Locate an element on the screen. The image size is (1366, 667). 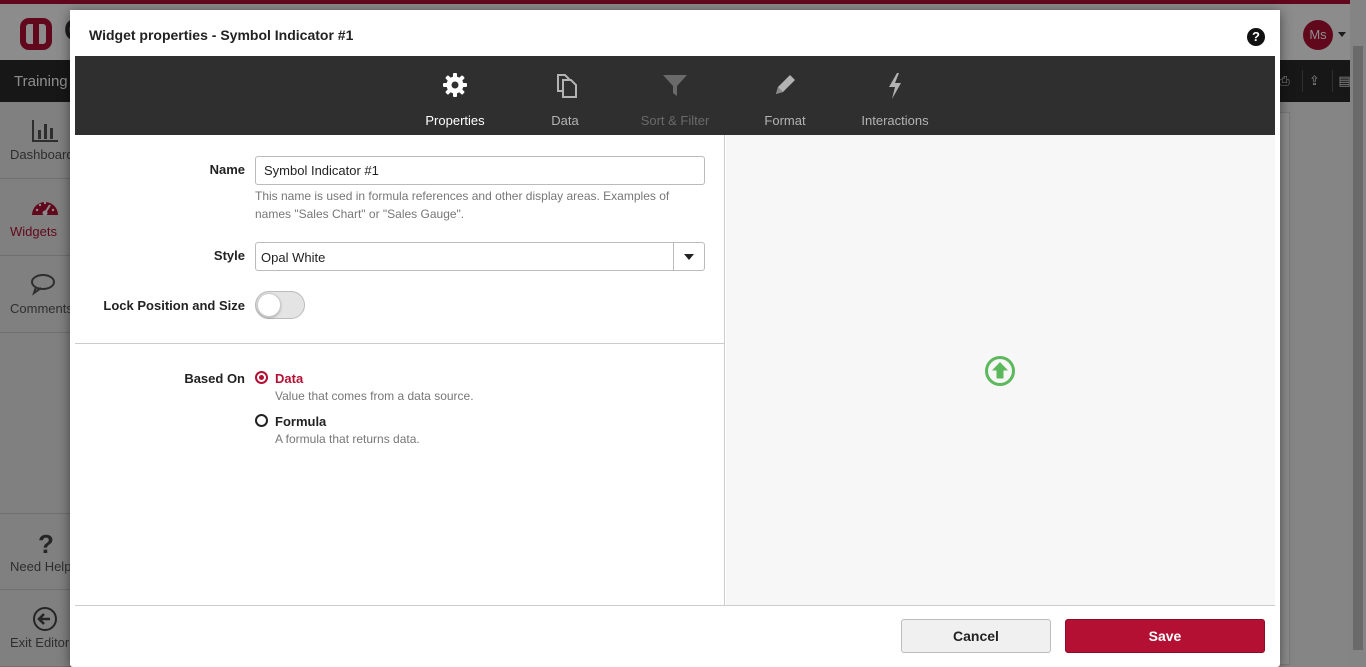
name-field is located at coordinates (480, 170).